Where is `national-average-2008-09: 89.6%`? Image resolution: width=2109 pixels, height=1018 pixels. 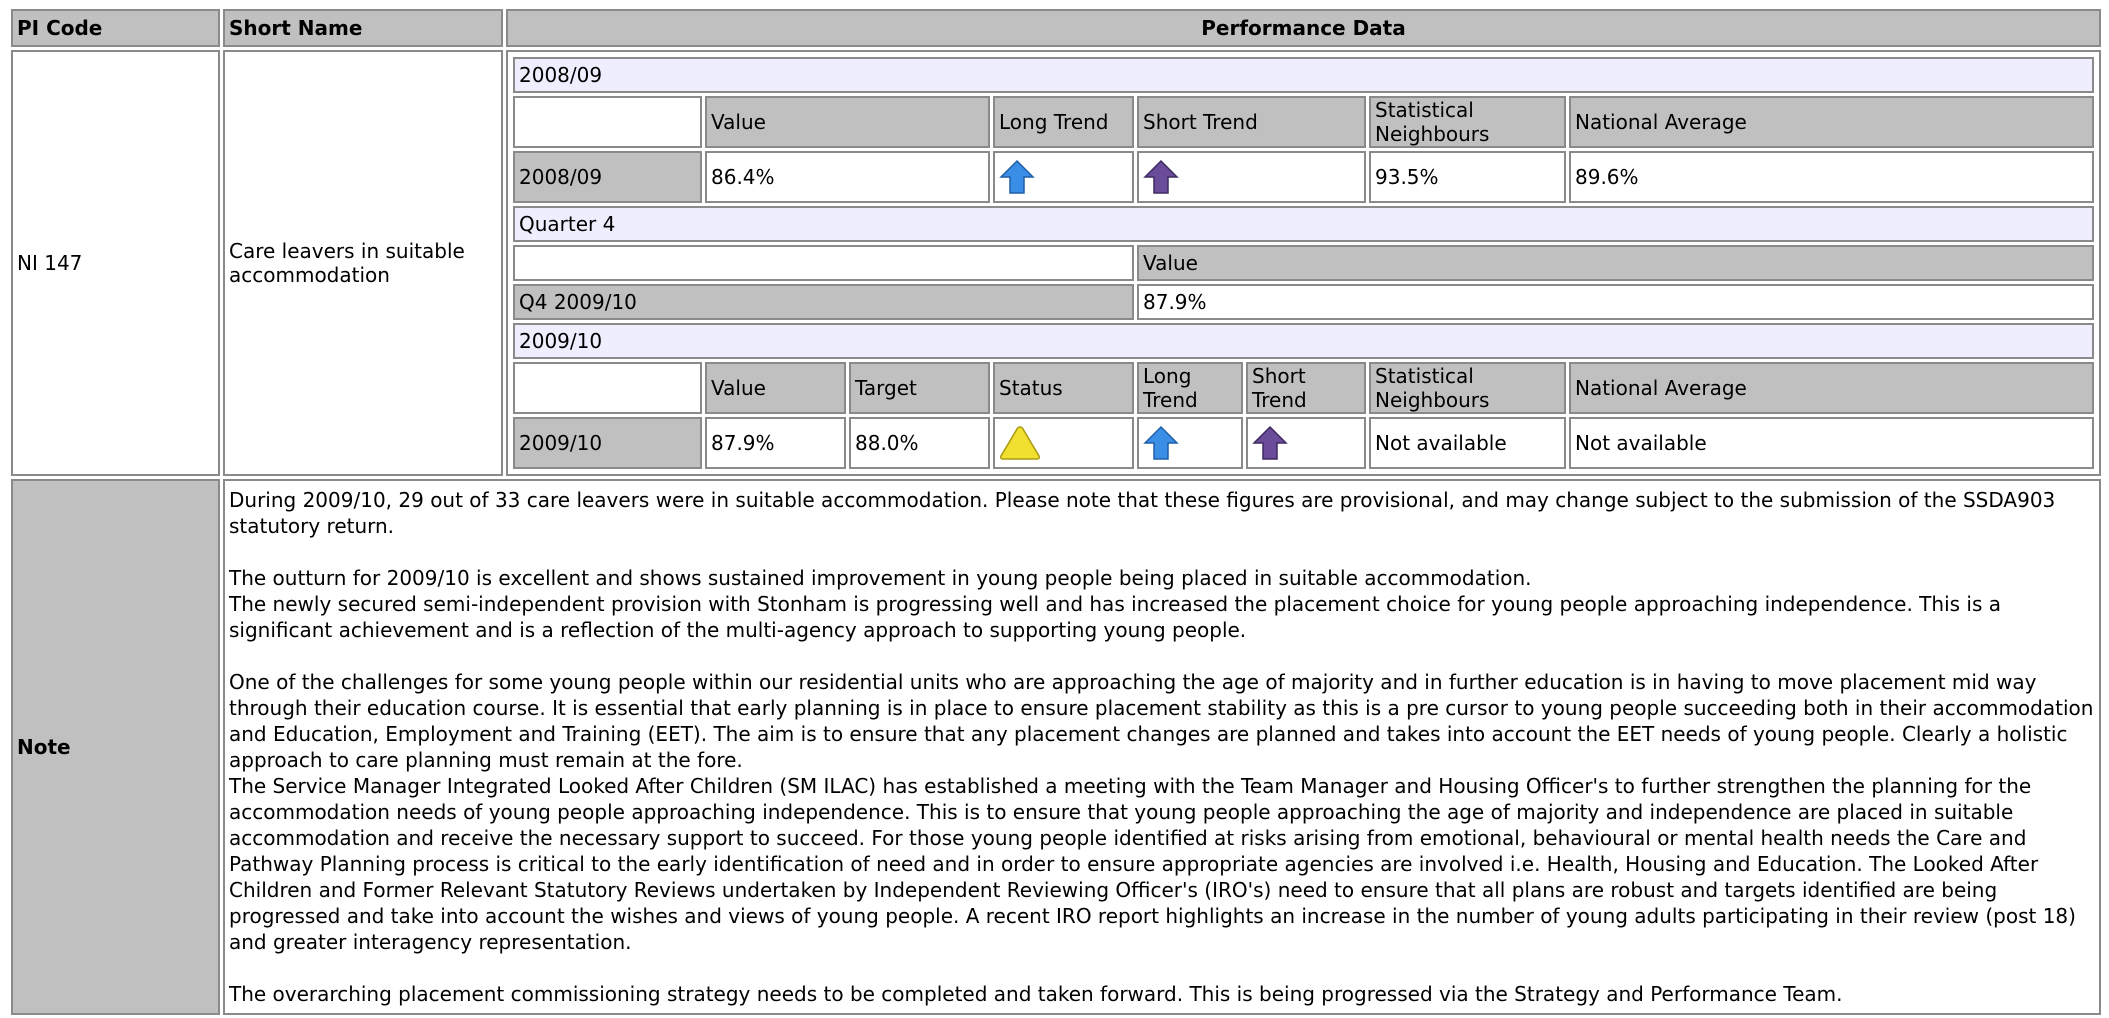
national-average-2008-09: 89.6% is located at coordinates (1831, 177).